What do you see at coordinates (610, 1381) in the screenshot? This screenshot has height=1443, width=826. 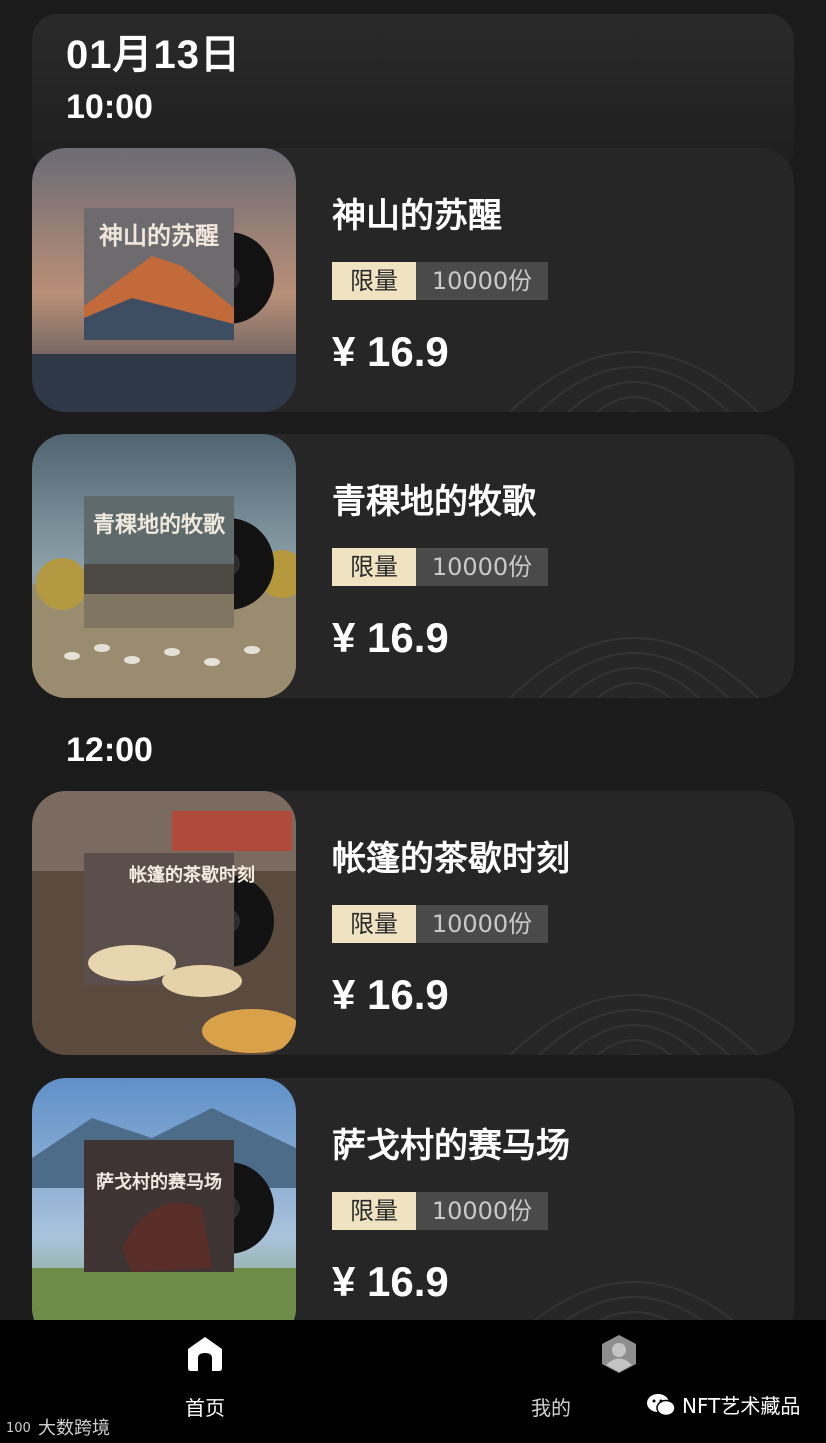 I see `tab-mine: 我的` at bounding box center [610, 1381].